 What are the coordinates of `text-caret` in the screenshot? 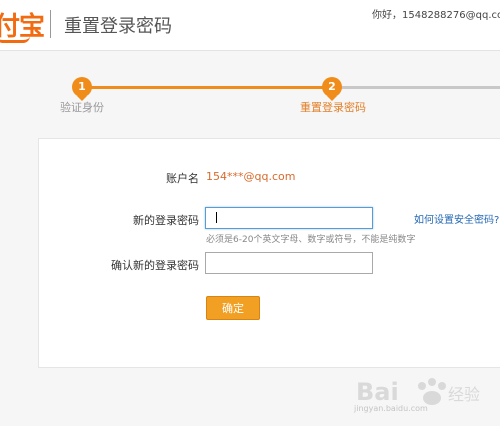 It's located at (216, 217).